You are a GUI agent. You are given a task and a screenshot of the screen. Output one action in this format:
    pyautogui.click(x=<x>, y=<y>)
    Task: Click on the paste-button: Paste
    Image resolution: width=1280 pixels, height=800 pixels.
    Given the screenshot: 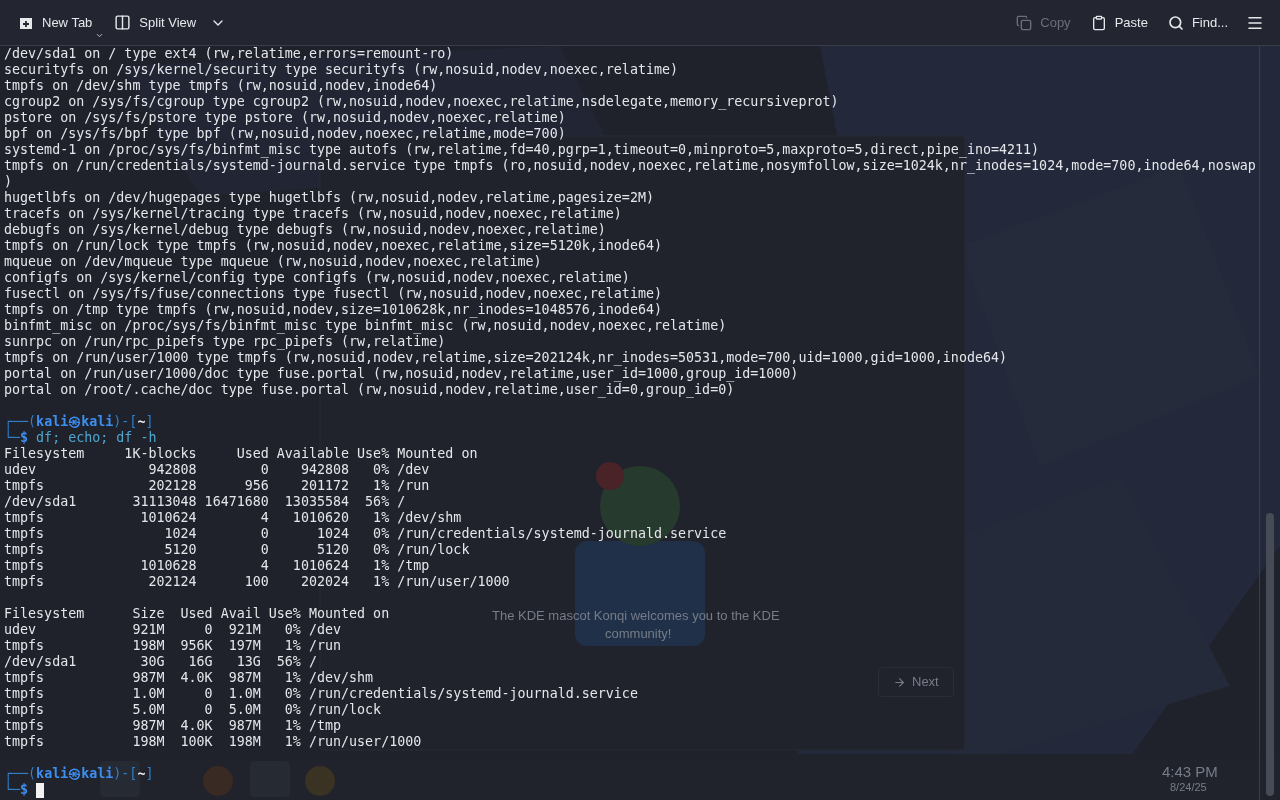 What is the action you would take?
    pyautogui.click(x=1119, y=22)
    